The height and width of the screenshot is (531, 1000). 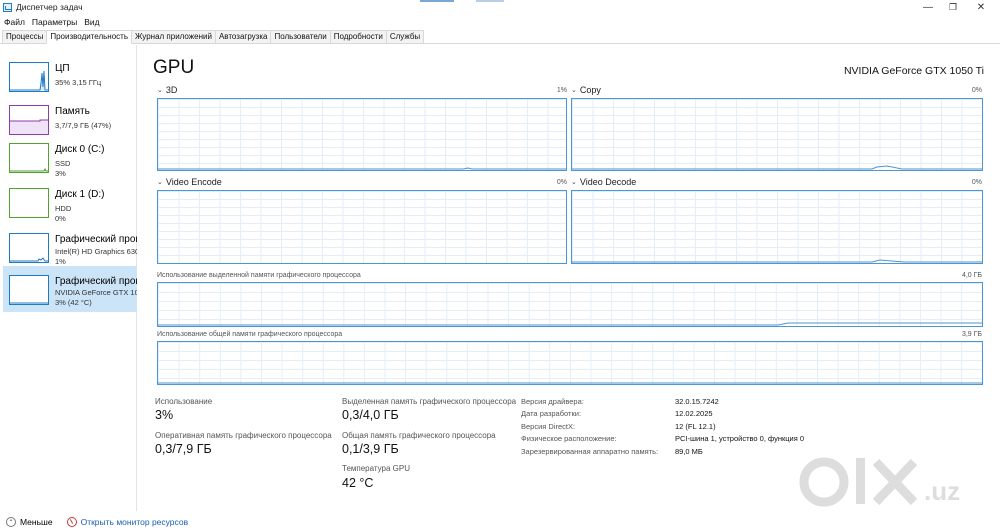 I want to click on task-manager-icon, so click(x=7, y=7).